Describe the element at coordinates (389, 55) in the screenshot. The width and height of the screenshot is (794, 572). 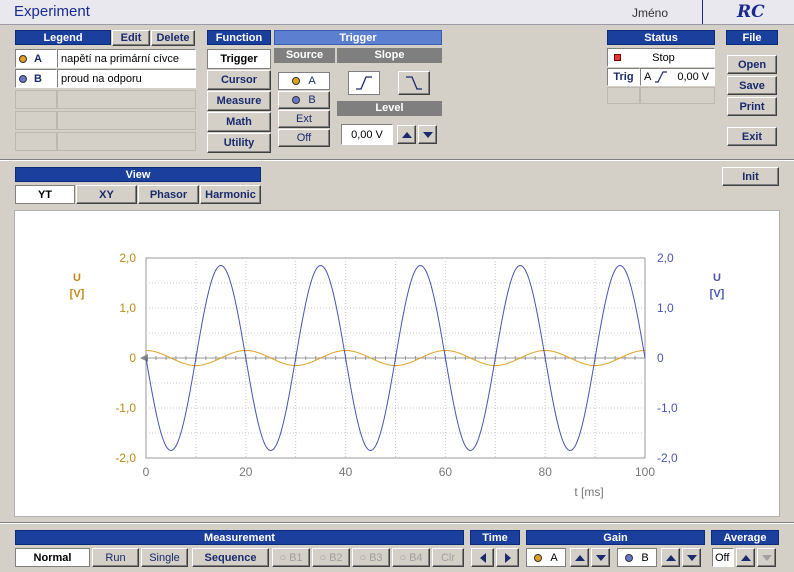
I see `slope-header: Slope` at that location.